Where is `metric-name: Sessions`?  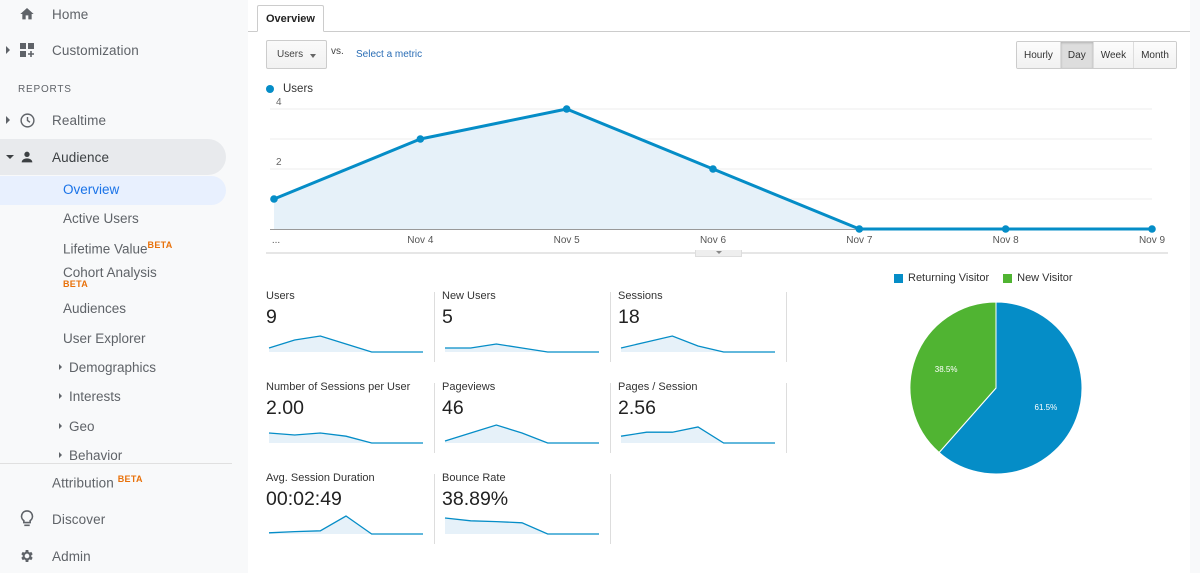
metric-name: Sessions is located at coordinates (640, 296).